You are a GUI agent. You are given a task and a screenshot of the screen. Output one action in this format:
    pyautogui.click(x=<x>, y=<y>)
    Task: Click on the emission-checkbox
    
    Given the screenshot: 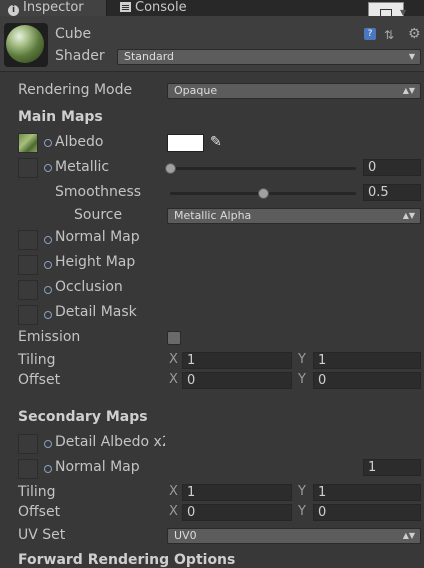 What is the action you would take?
    pyautogui.click(x=174, y=338)
    